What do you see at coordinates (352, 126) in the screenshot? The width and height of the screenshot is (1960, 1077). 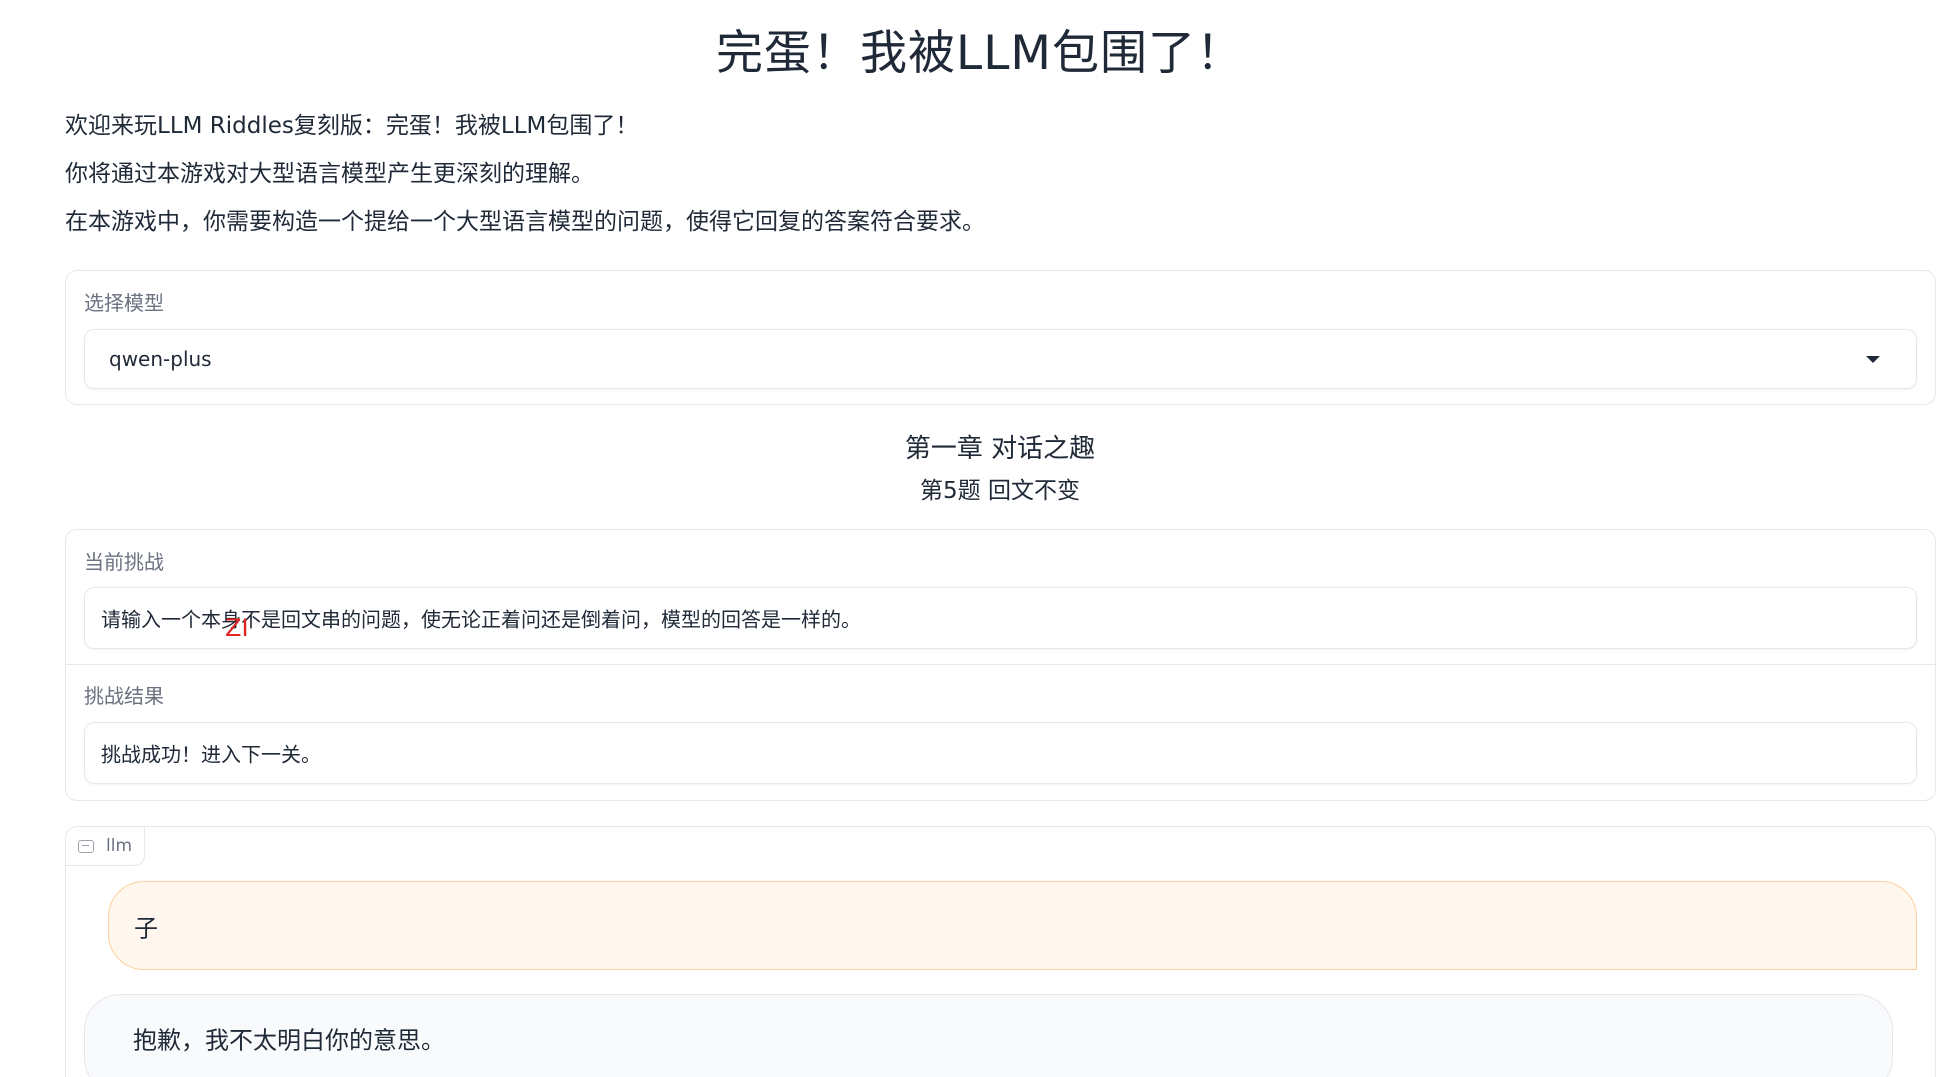 I see `intro-line-1: 欢迎来玩LLM Riddles复刻版：完蛋！我被LLM包围了！` at bounding box center [352, 126].